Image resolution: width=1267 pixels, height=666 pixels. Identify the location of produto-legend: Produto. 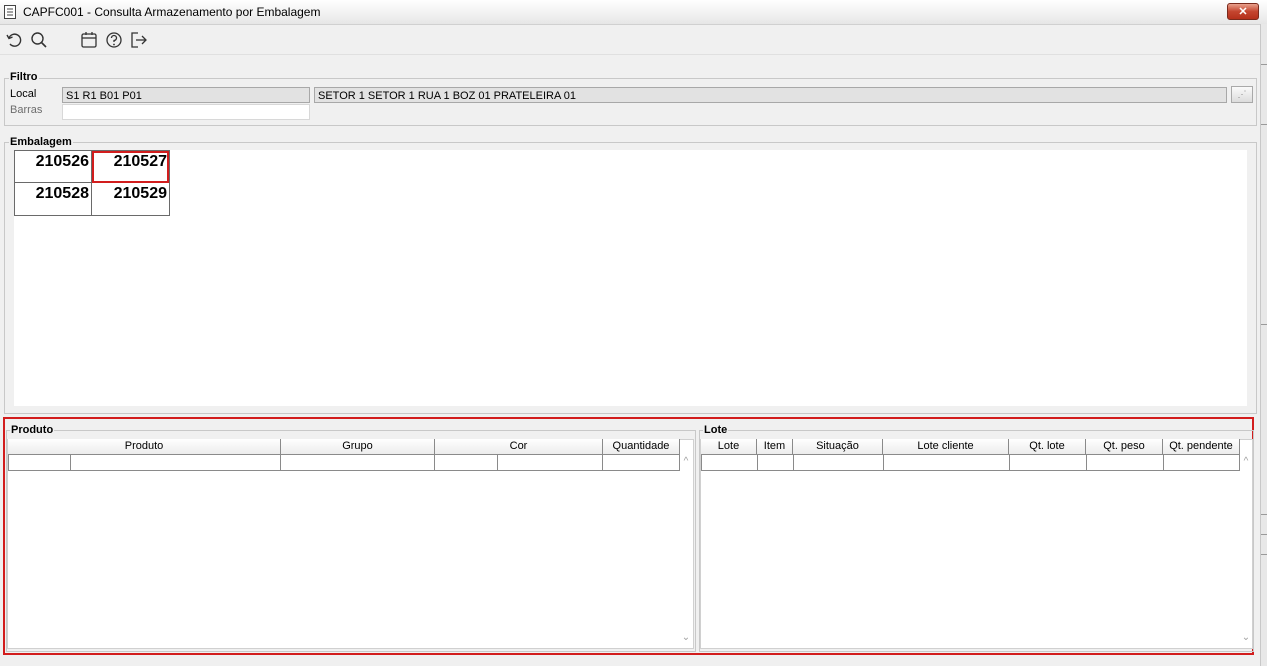
(32, 430).